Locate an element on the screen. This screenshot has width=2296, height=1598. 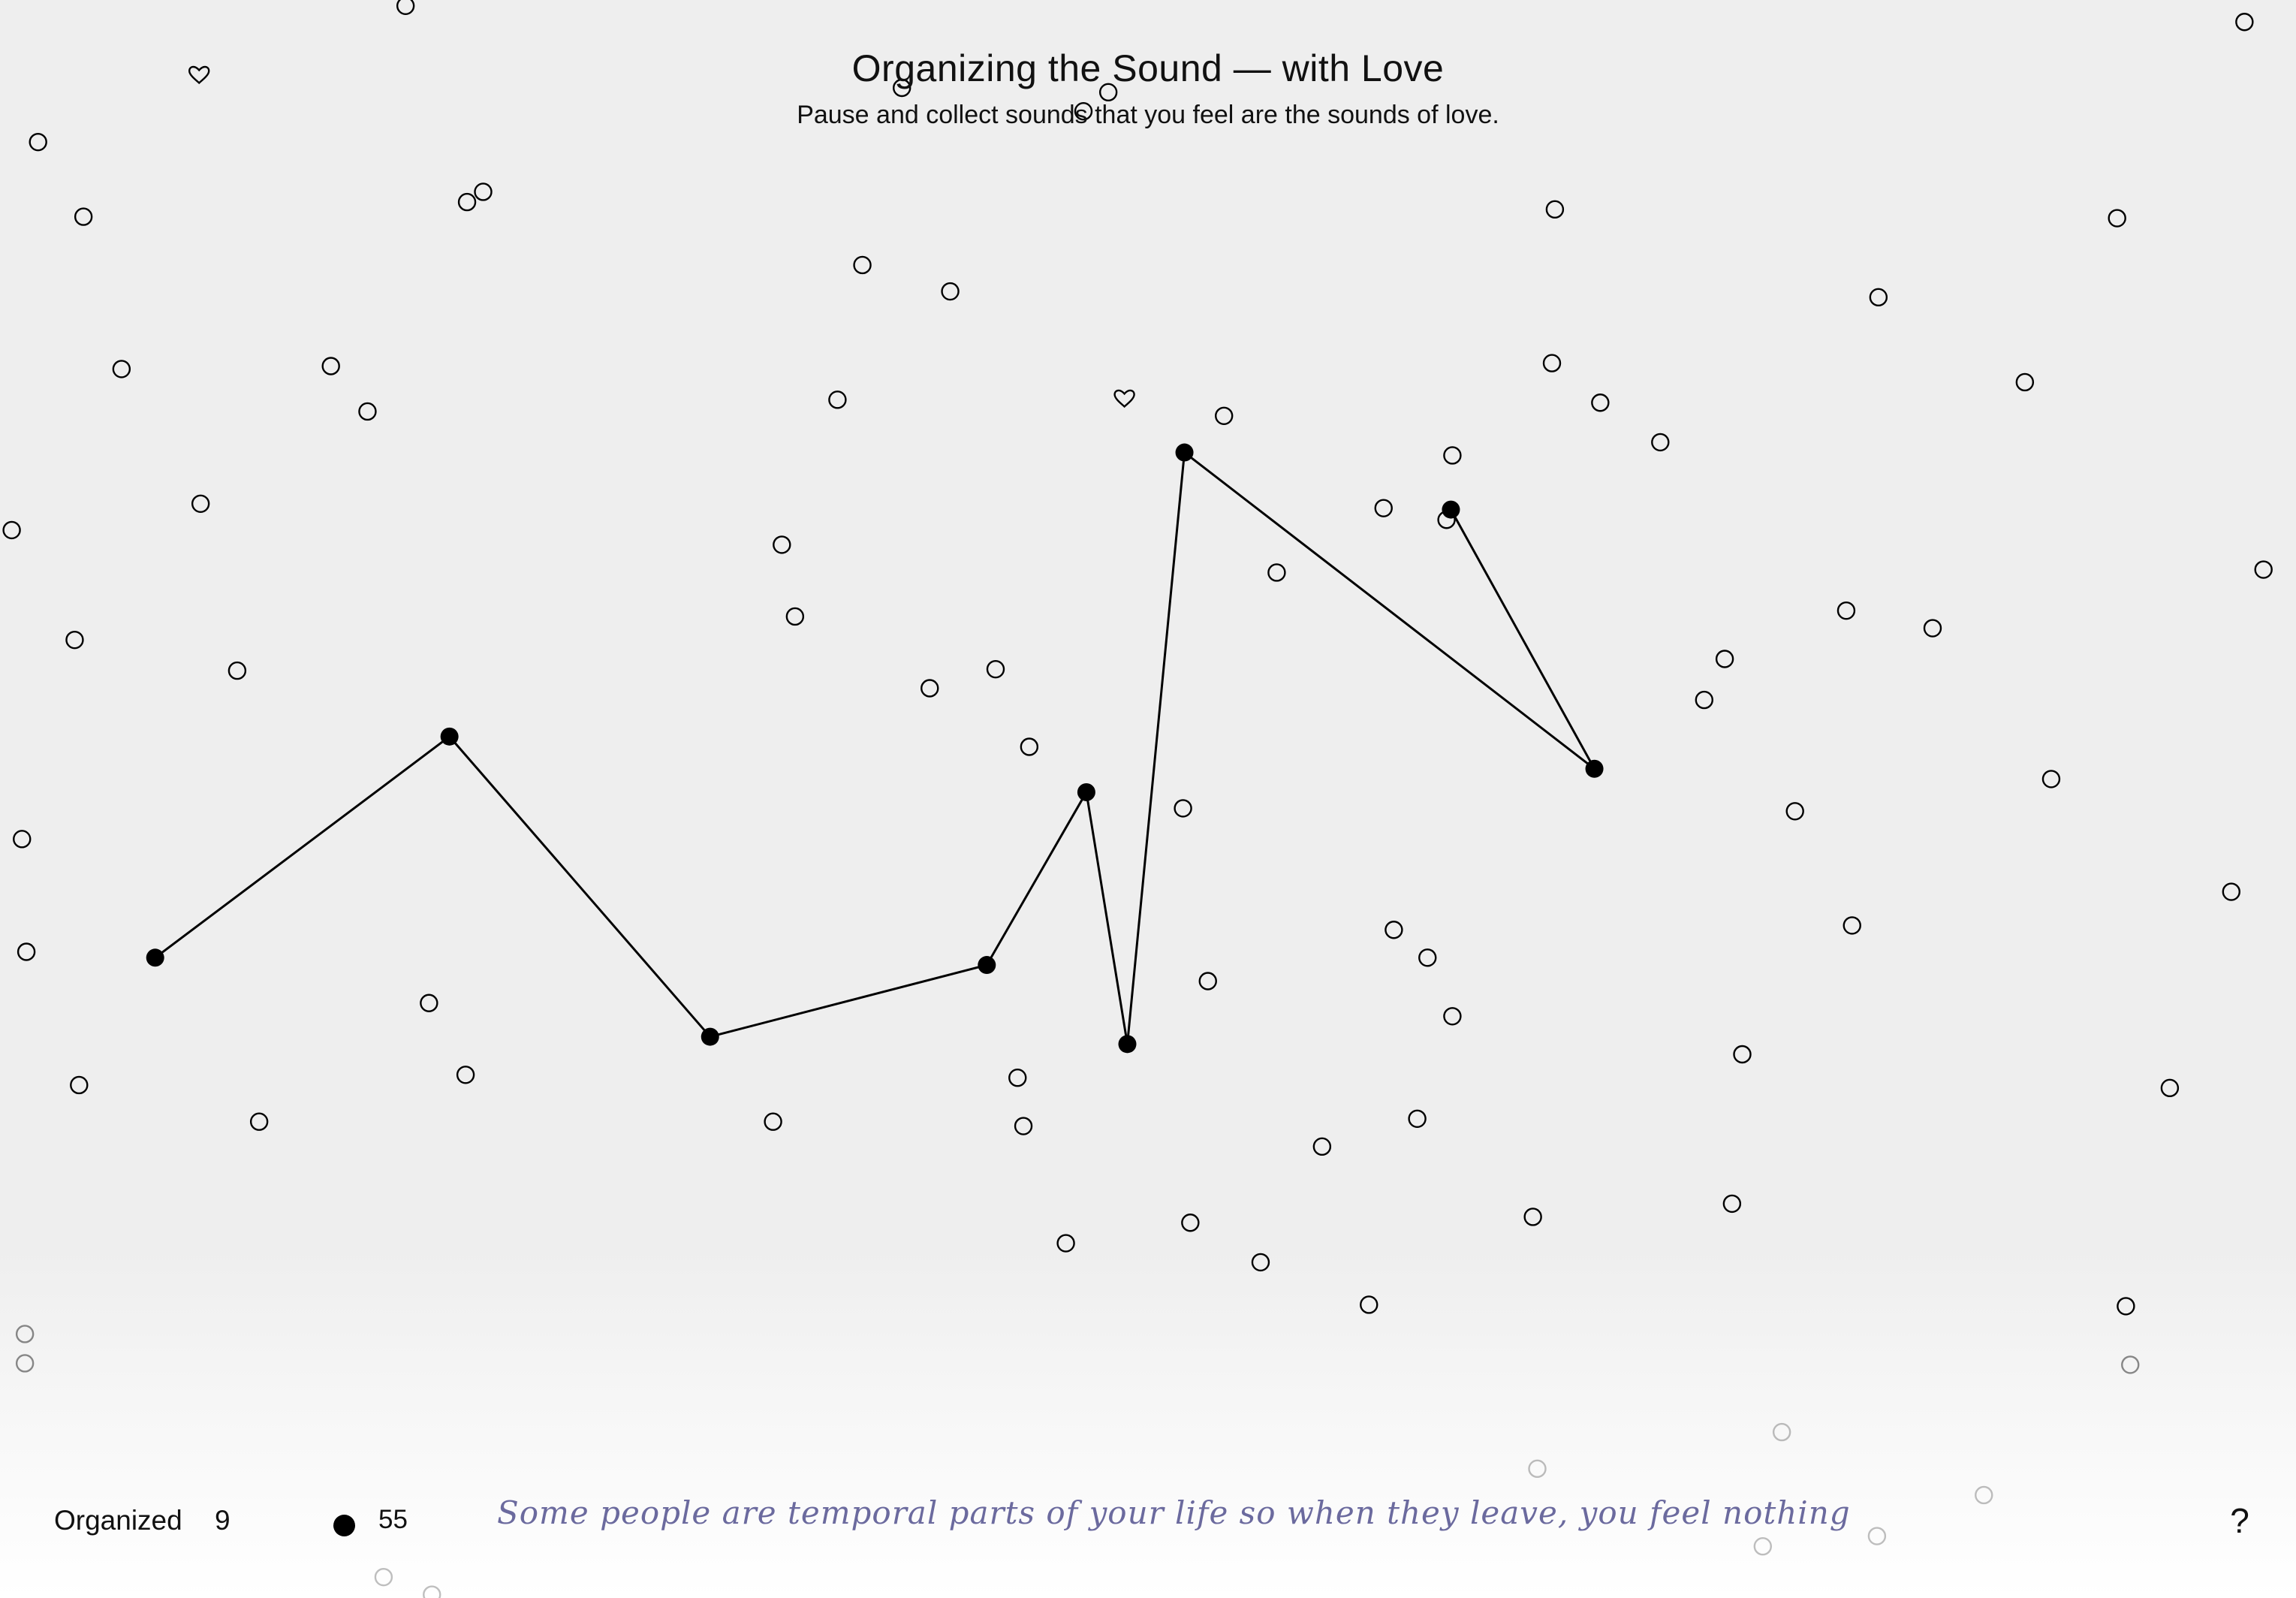
help-button: ? is located at coordinates (2239, 1521).